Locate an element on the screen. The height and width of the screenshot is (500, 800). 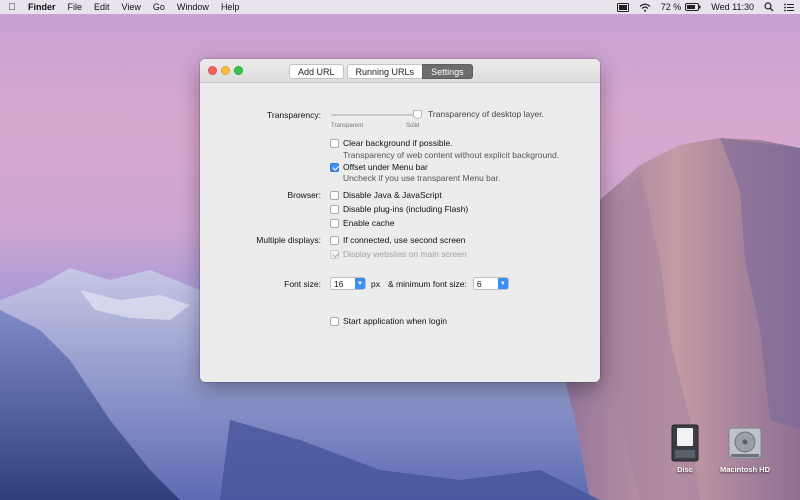
menu-help: Help is located at coordinates (230, 7).